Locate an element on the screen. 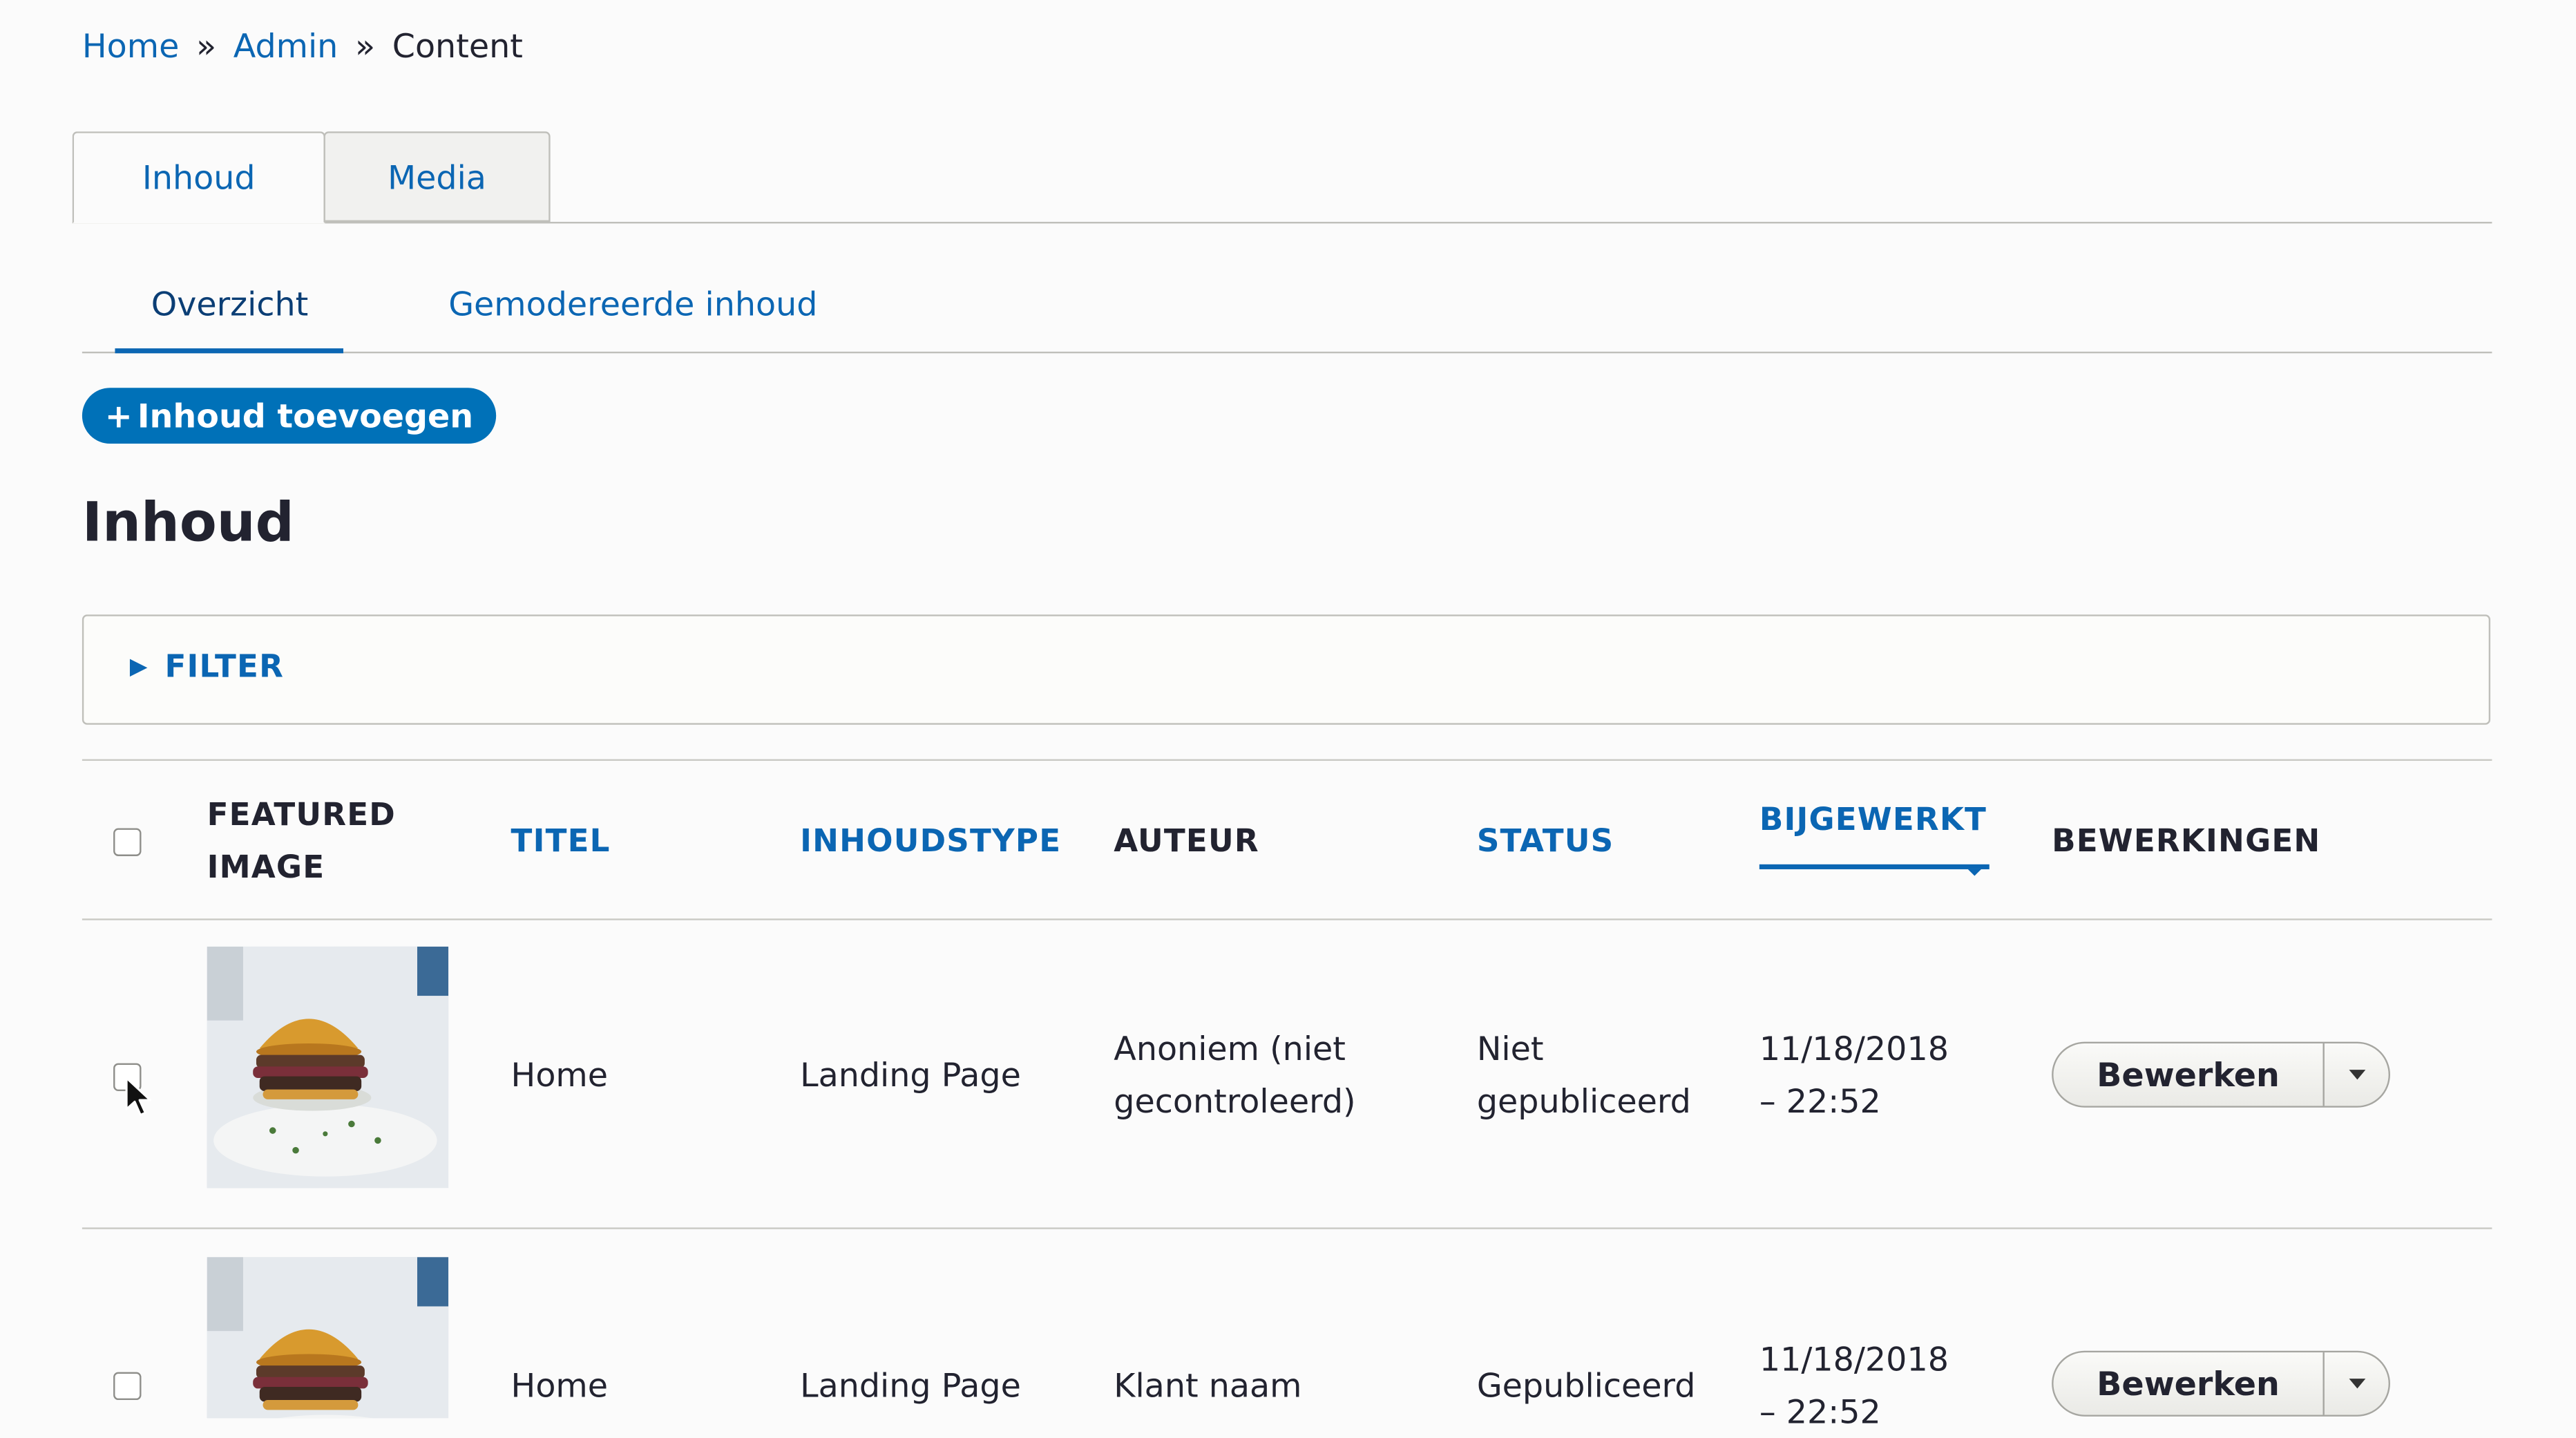 This screenshot has height=1438, width=2576. add-content-label: Inhoud toevoegen is located at coordinates (305, 416).